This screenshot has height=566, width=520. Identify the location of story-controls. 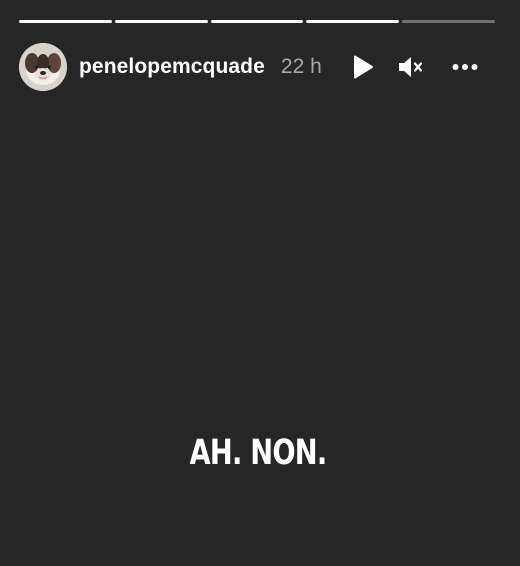
(423, 67).